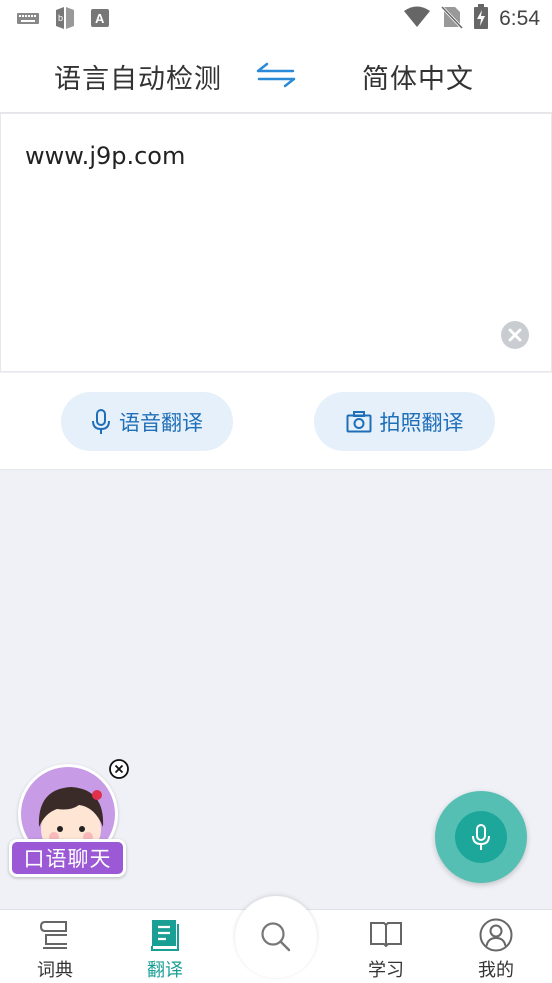  I want to click on tab-me-label: 我的, so click(496, 970).